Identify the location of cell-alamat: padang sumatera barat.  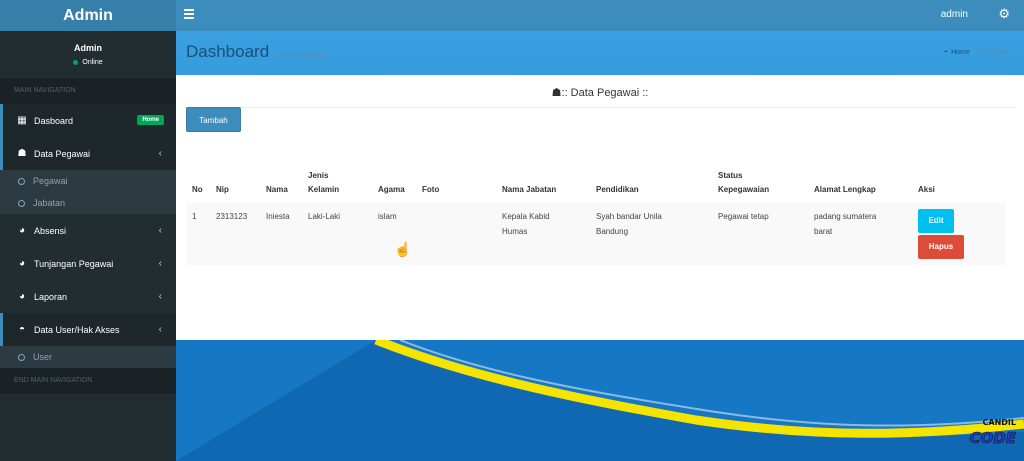
(860, 234).